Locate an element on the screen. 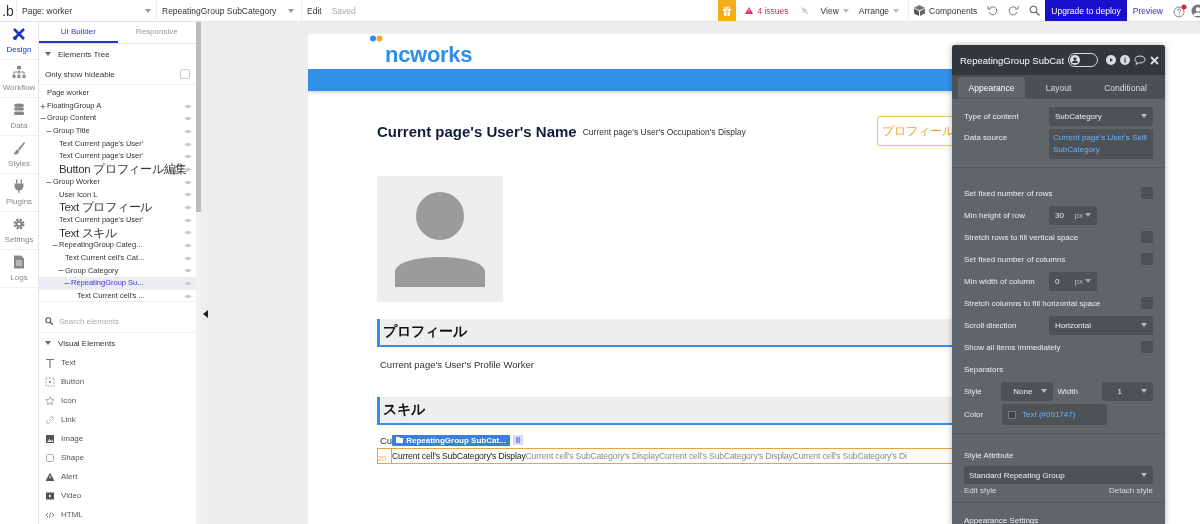  menu-button: View is located at coordinates (834, 10).